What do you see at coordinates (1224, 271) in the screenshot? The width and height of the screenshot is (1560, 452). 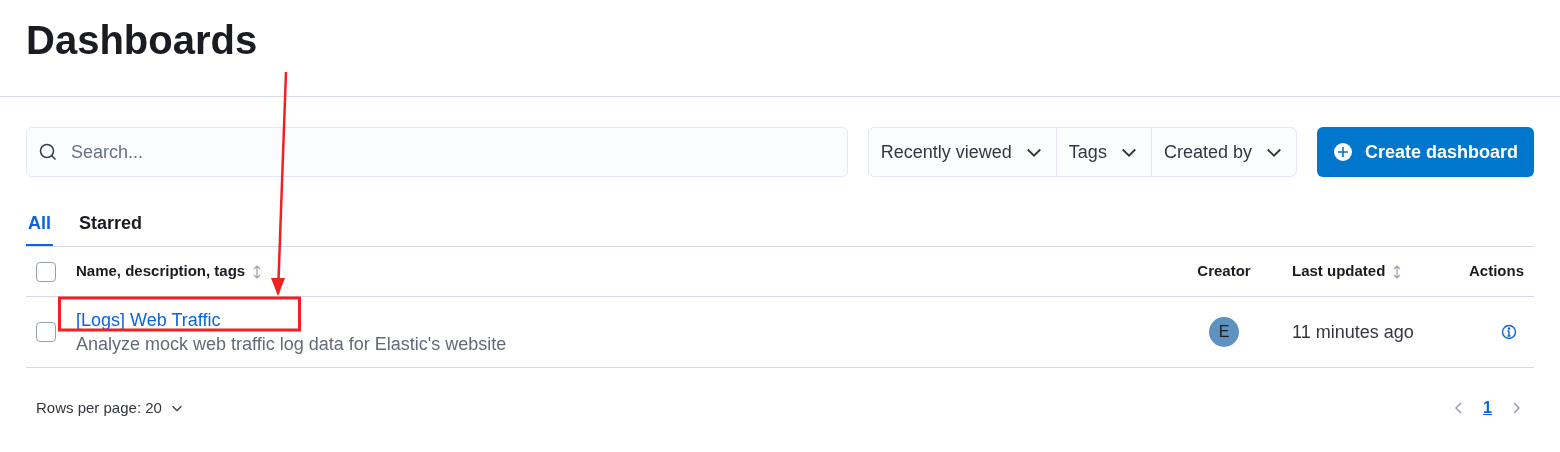 I see `column-header: Creator` at bounding box center [1224, 271].